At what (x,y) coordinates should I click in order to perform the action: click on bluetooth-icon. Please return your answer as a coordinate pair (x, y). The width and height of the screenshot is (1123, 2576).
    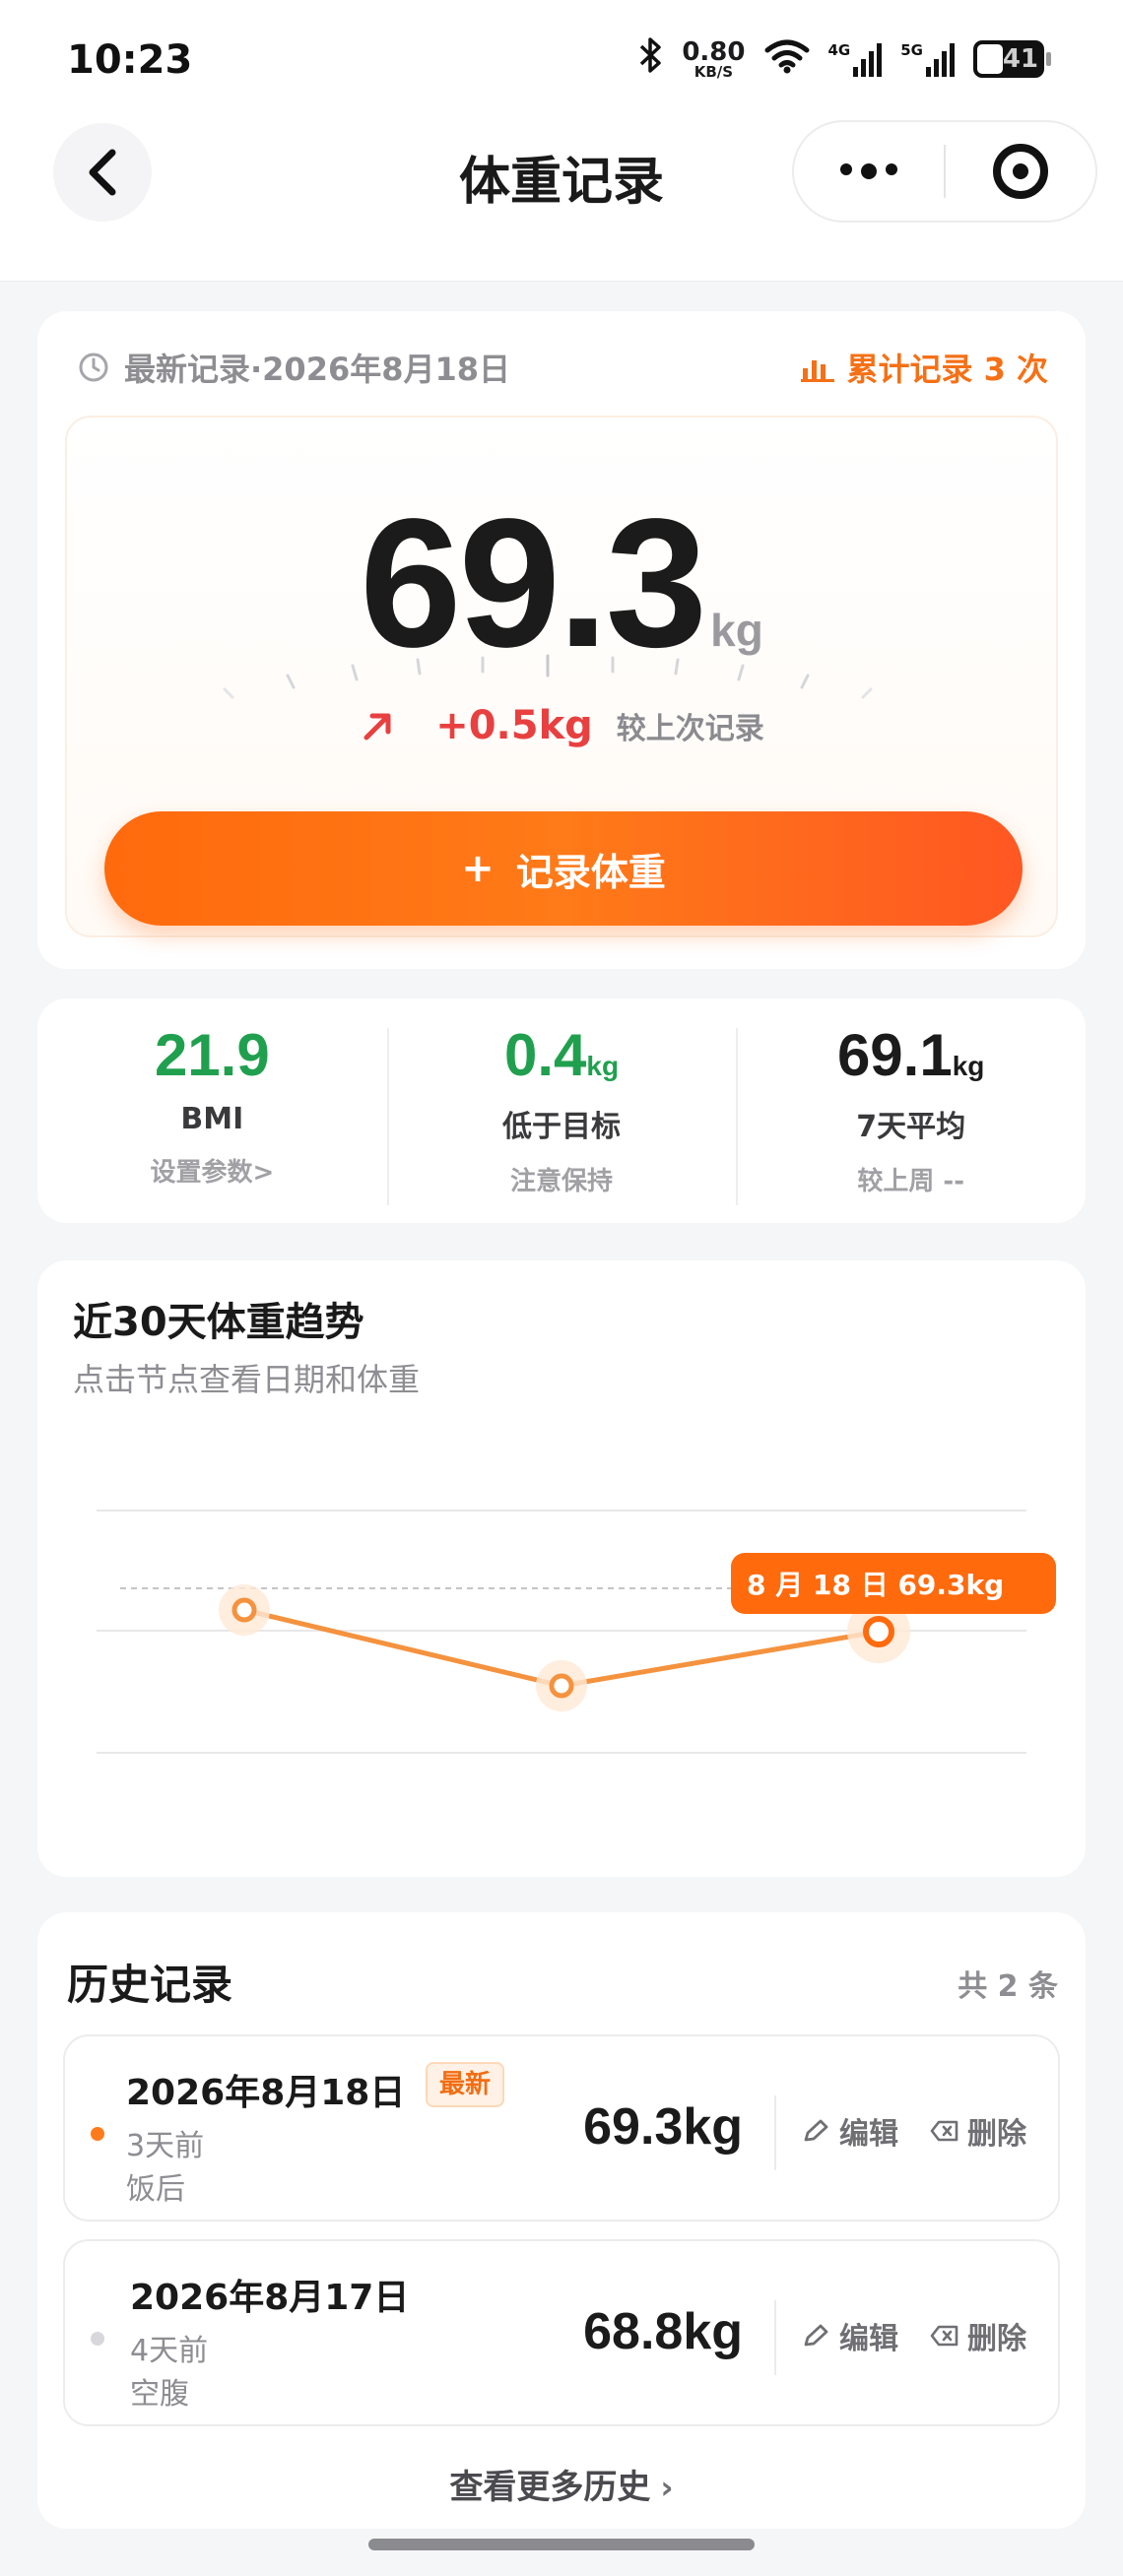
    Looking at the image, I should click on (651, 59).